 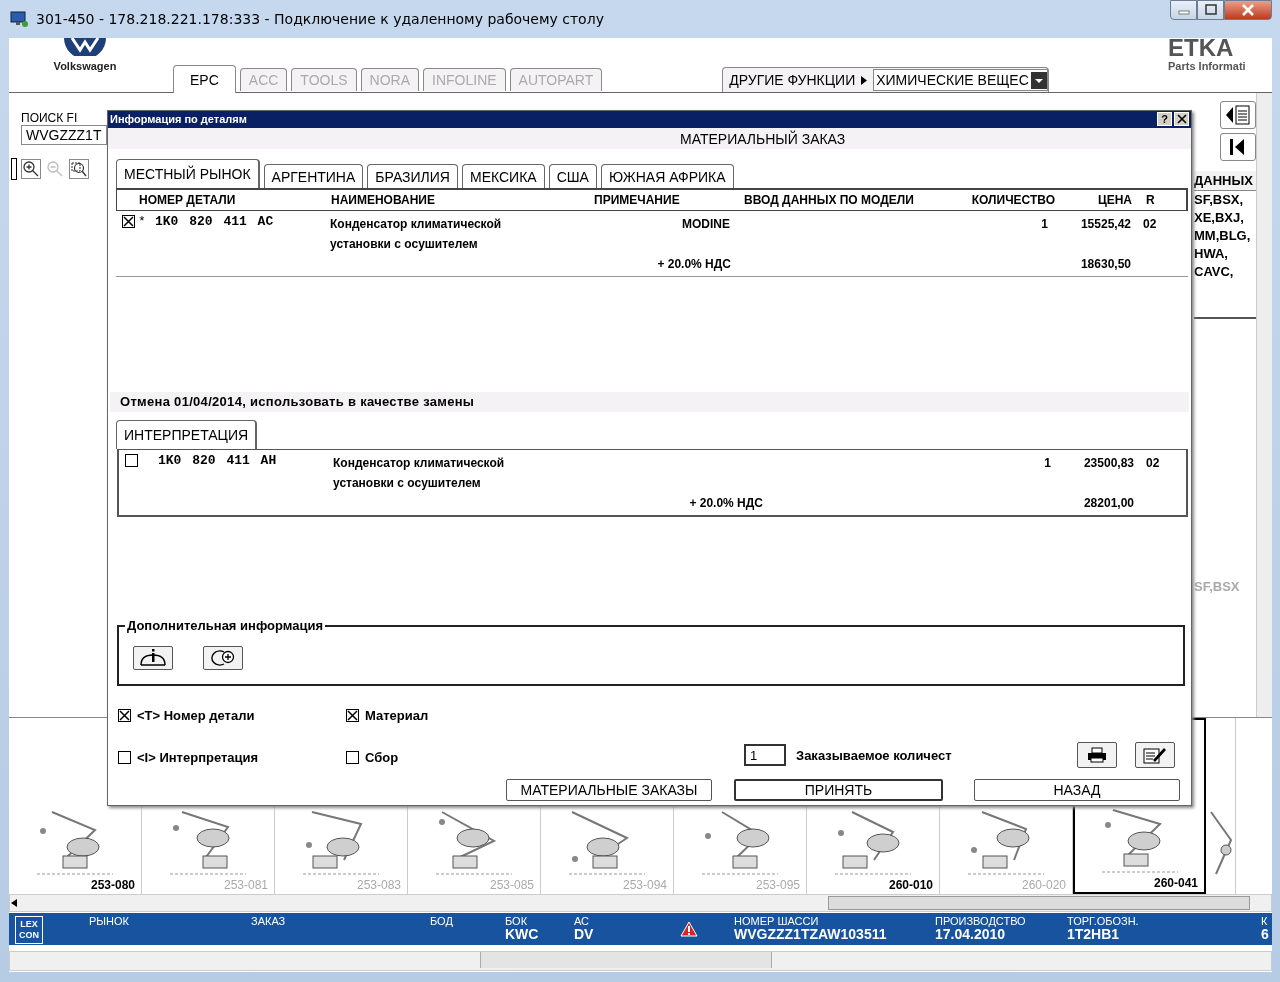 I want to click on table-cell-text: 1, so click(x=1044, y=225).